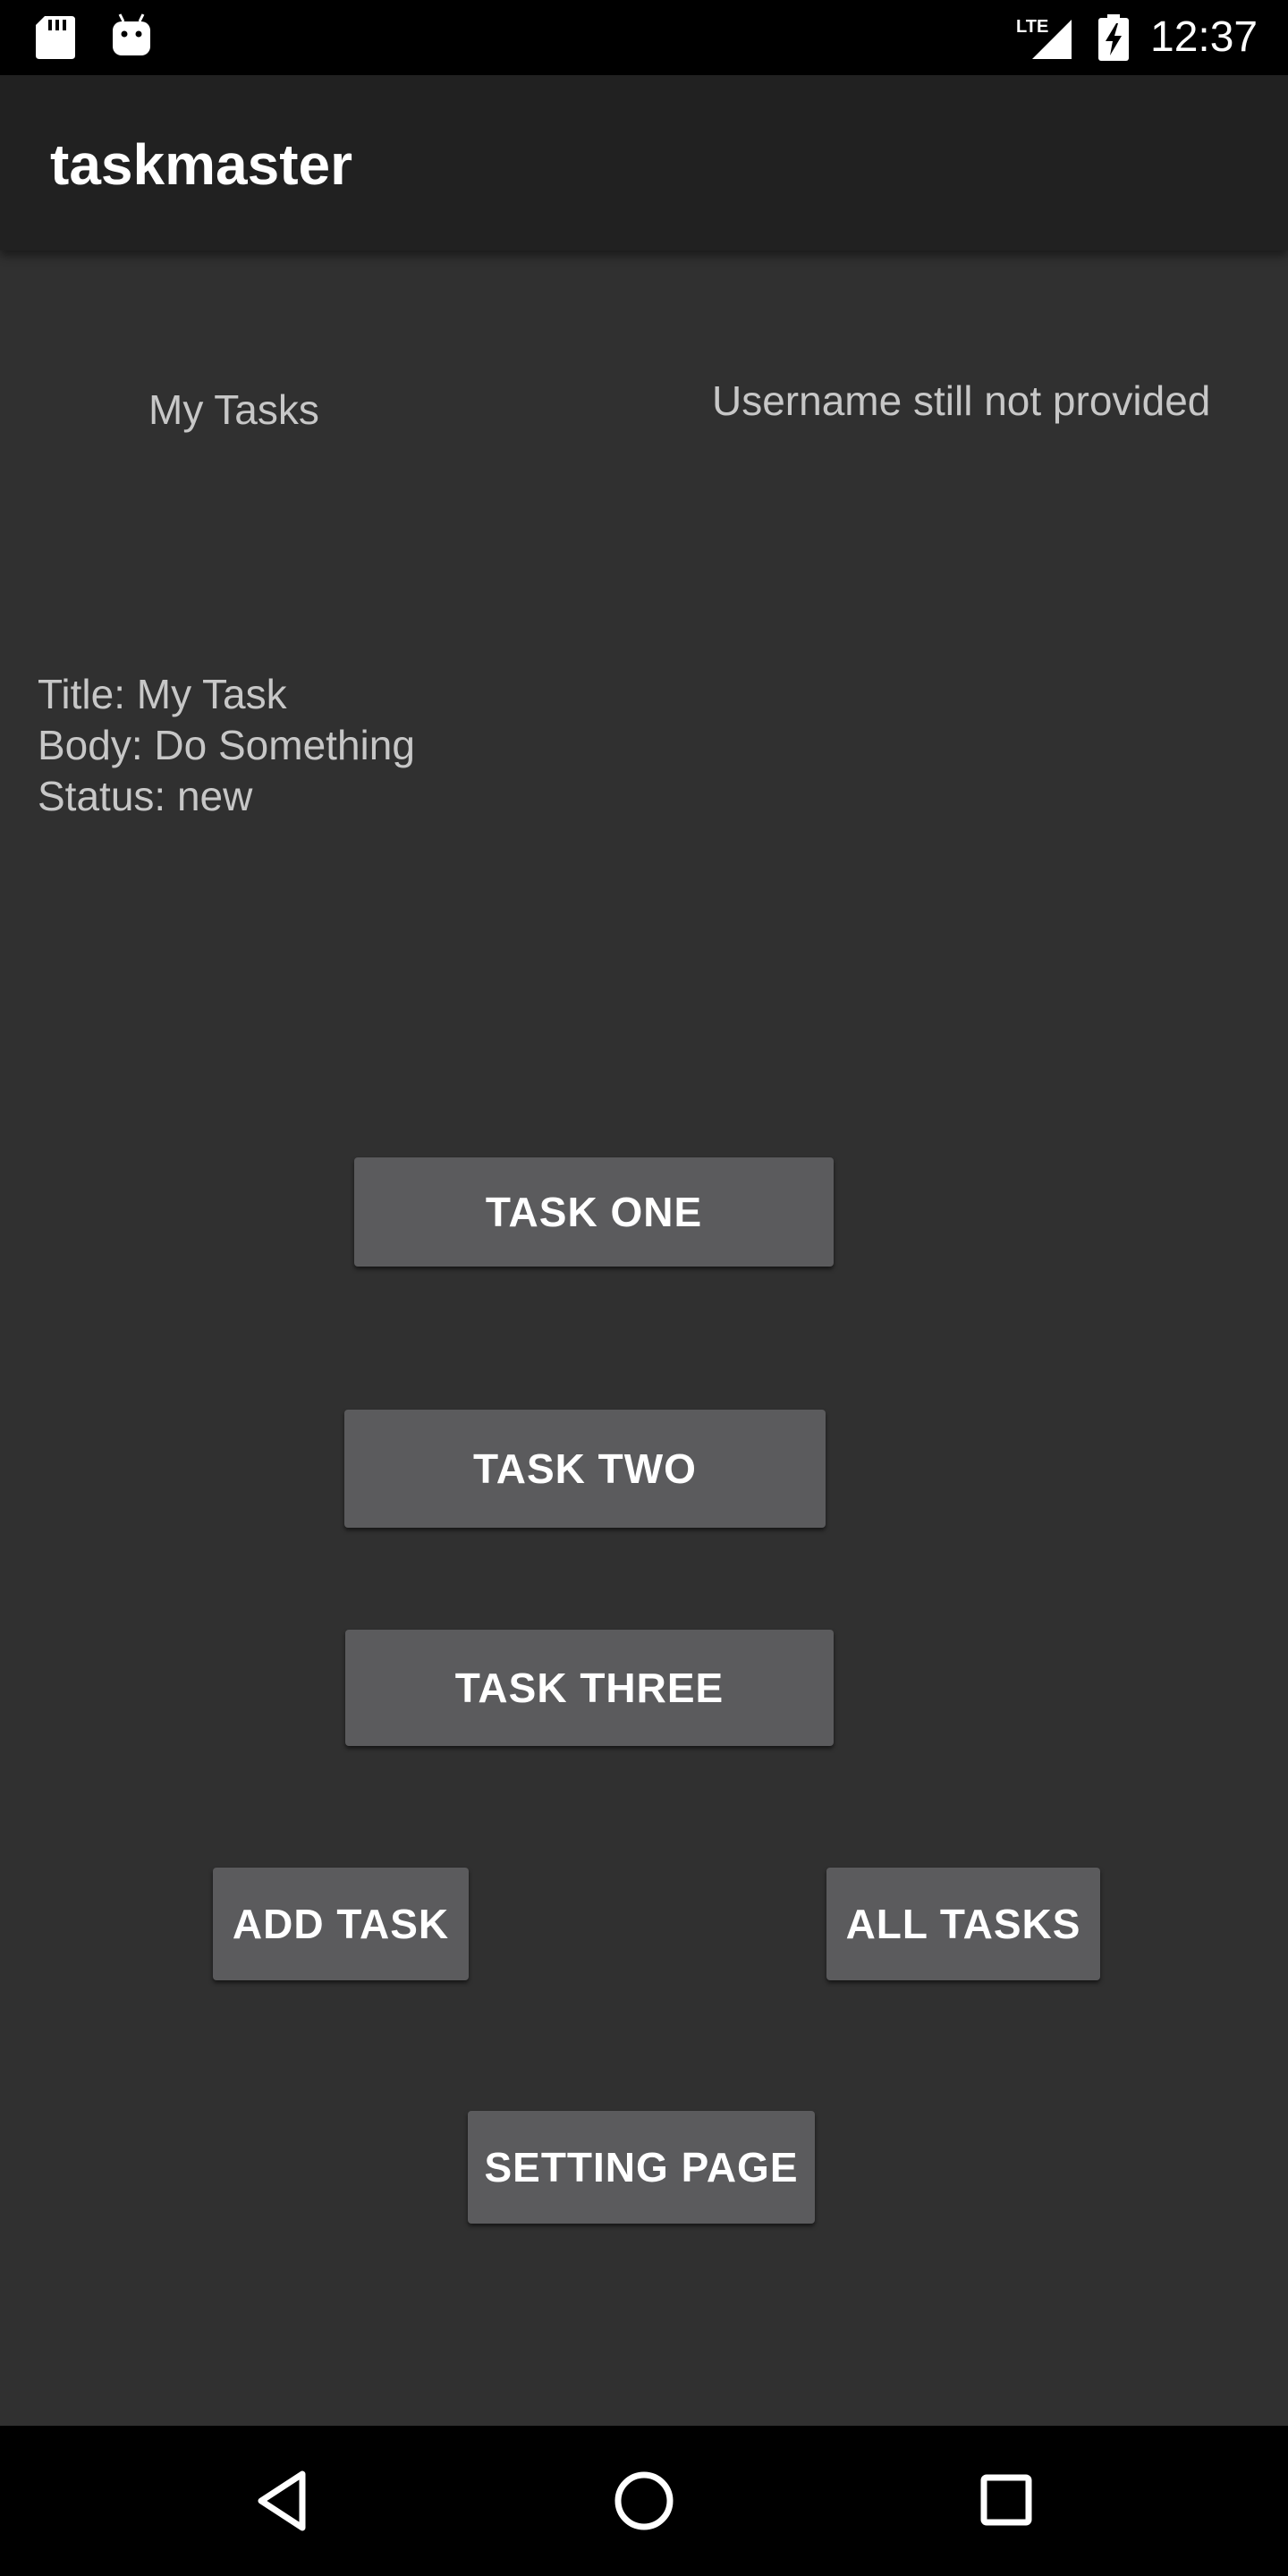  What do you see at coordinates (226, 745) in the screenshot?
I see `task-body-text: Body: Do Something` at bounding box center [226, 745].